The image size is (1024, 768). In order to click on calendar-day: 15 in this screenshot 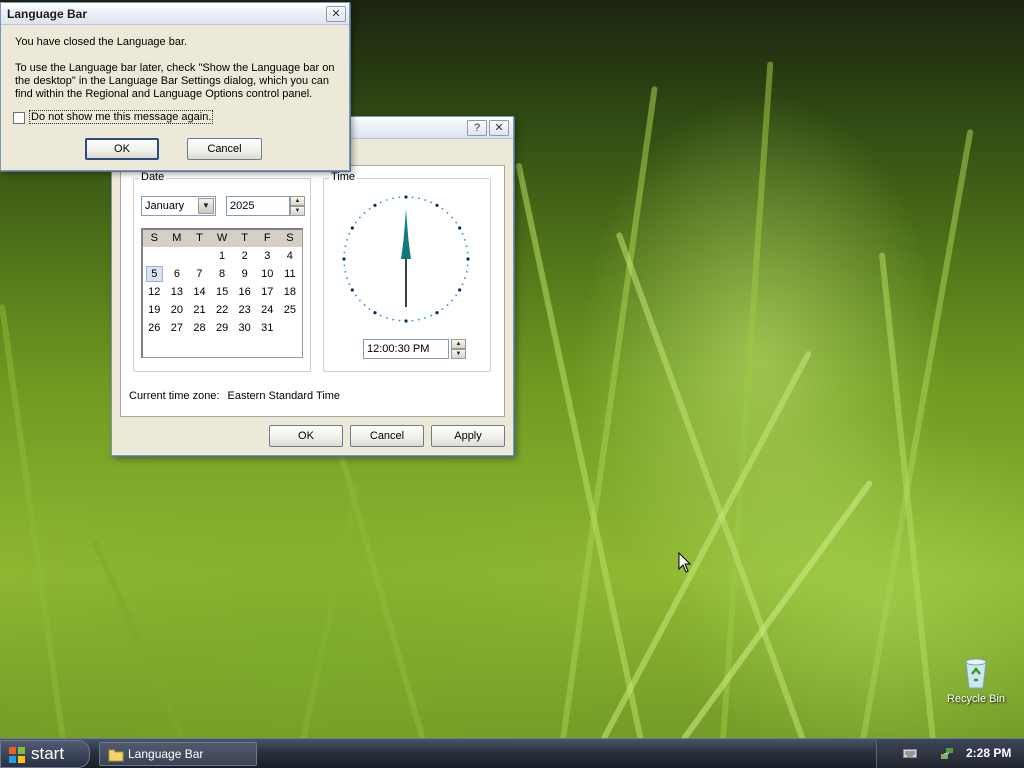, I will do `click(222, 292)`.